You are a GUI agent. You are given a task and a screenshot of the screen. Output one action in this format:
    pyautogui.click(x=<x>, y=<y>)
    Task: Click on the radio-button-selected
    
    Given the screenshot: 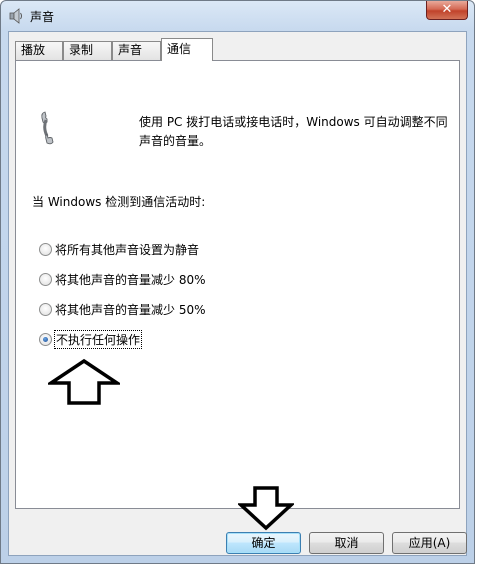 What is the action you would take?
    pyautogui.click(x=45, y=339)
    